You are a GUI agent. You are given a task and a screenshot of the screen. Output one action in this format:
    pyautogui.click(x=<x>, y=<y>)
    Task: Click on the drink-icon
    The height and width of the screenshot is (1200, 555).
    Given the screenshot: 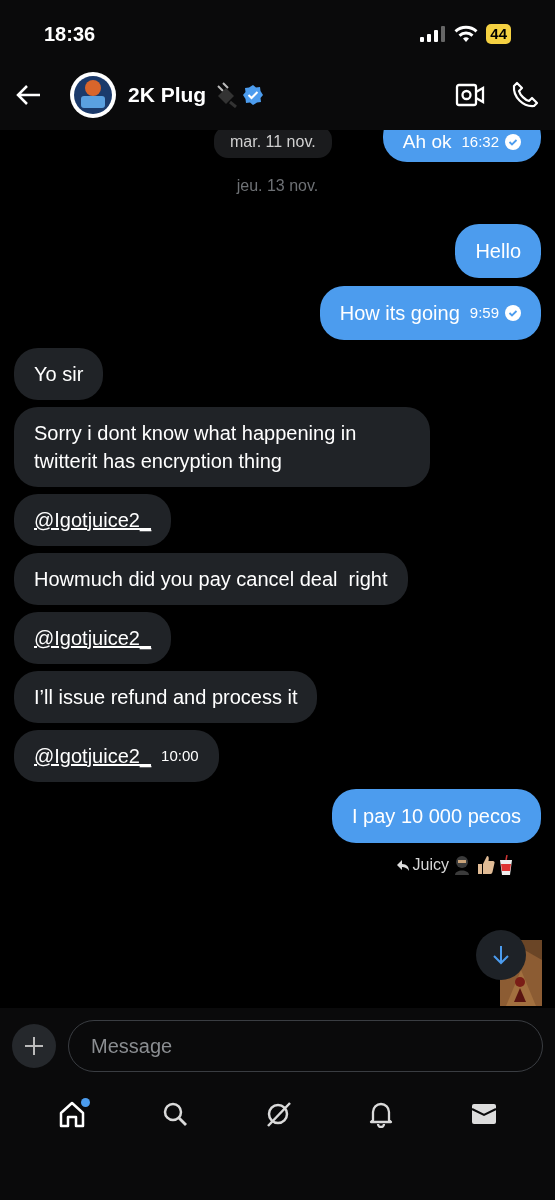 What is the action you would take?
    pyautogui.click(x=506, y=865)
    